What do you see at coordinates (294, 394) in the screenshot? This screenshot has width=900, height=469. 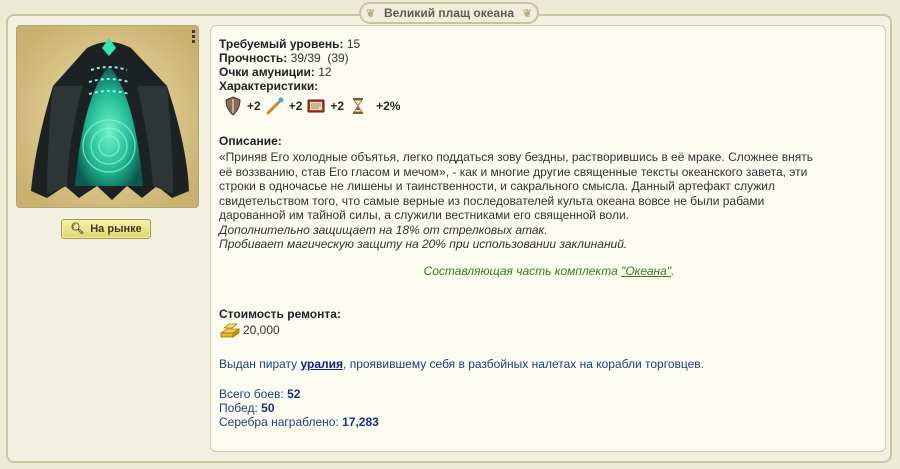 I see `battles-total-value: 52` at bounding box center [294, 394].